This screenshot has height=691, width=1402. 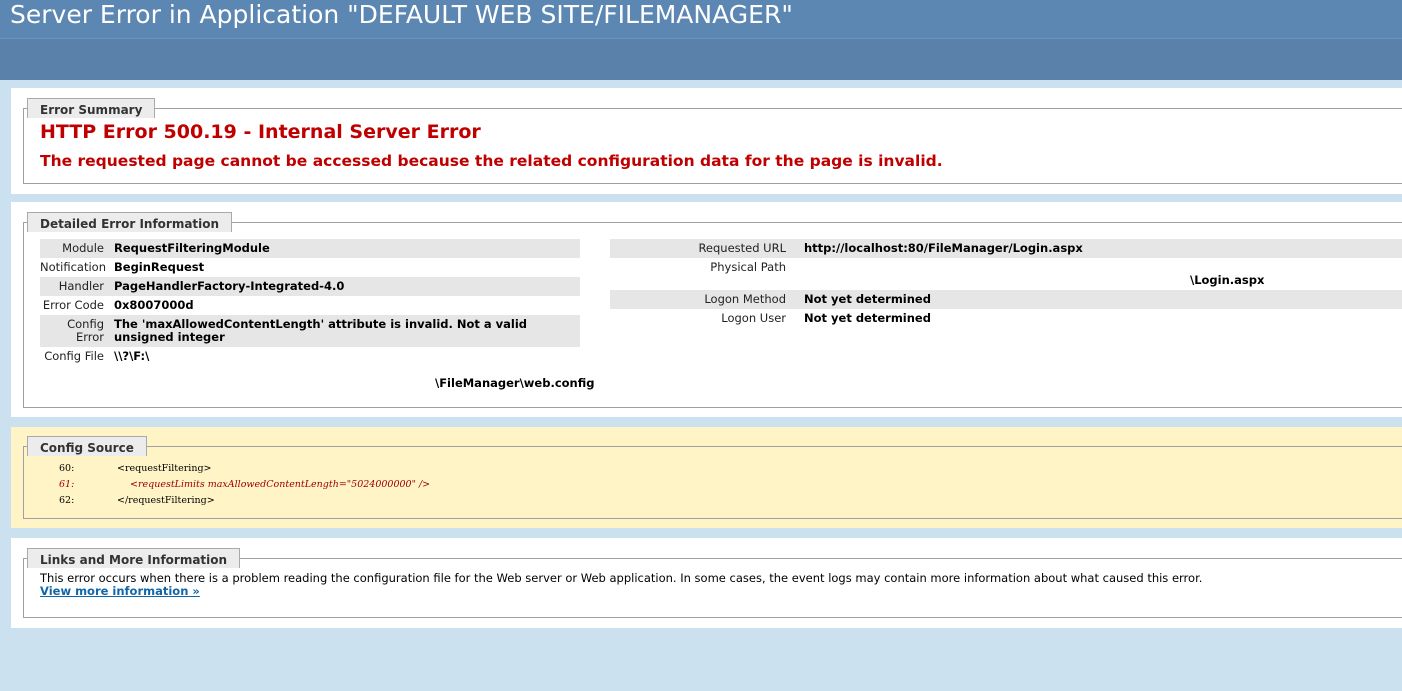 I want to click on logon-user-label: Logon User, so click(x=753, y=318).